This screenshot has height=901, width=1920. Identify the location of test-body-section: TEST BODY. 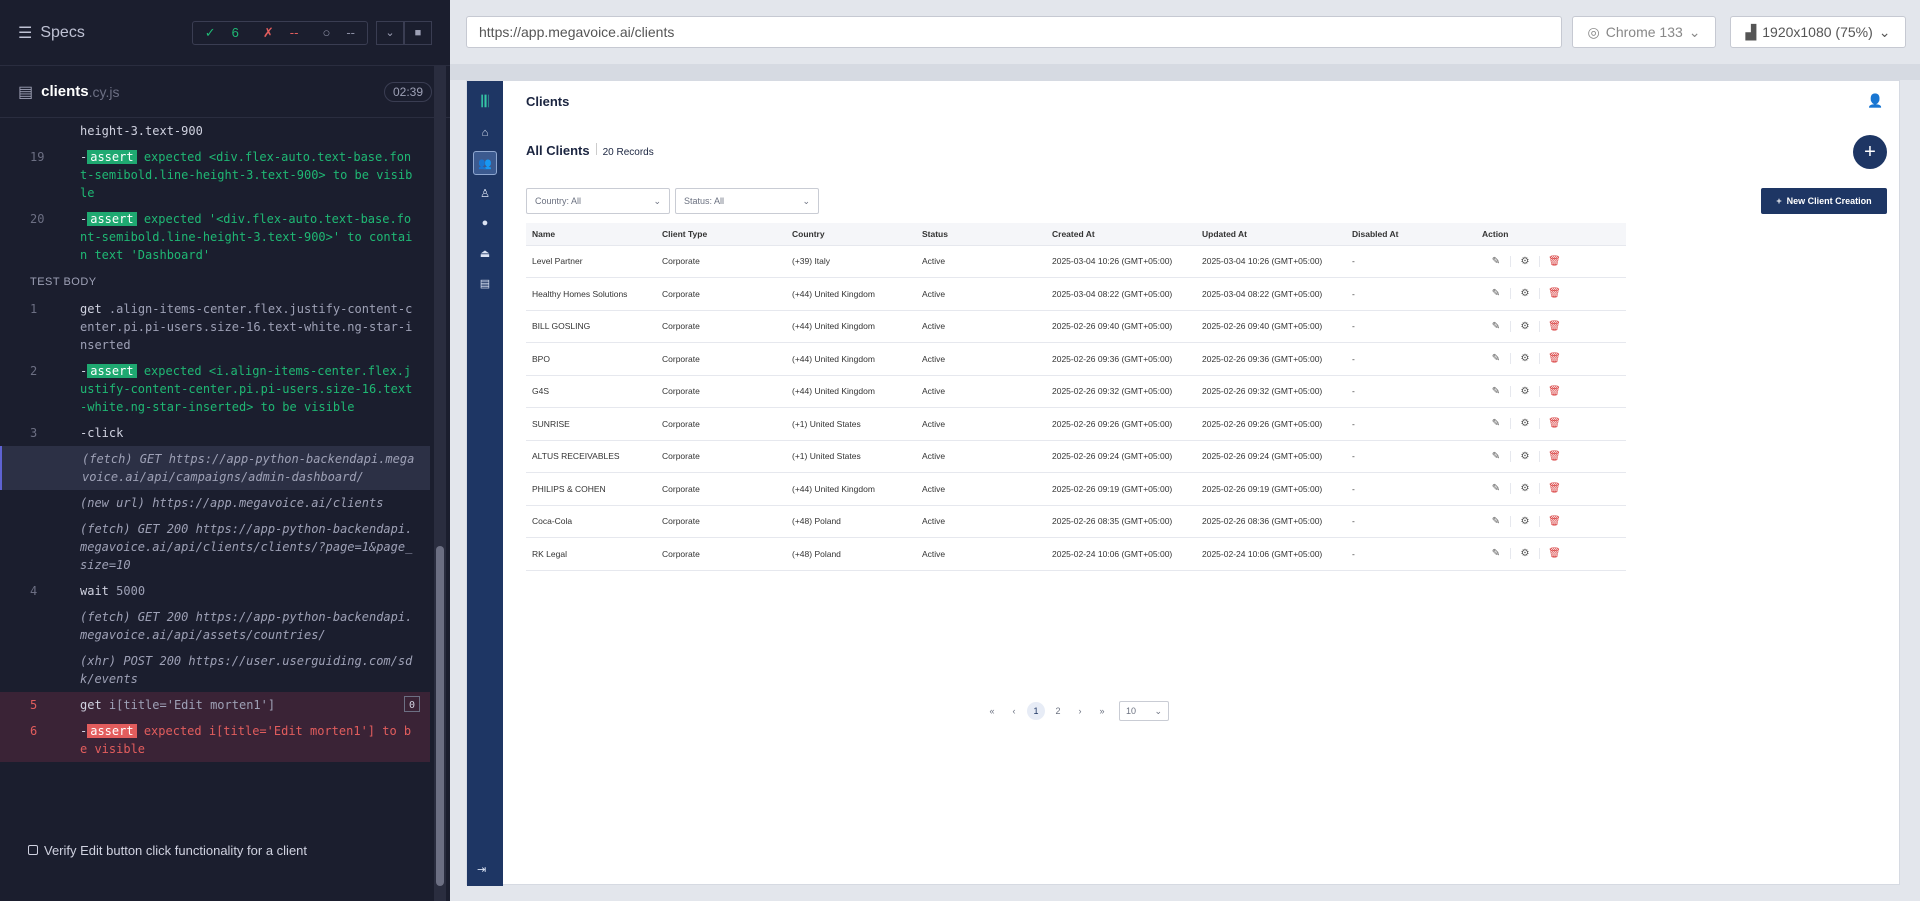
(215, 282).